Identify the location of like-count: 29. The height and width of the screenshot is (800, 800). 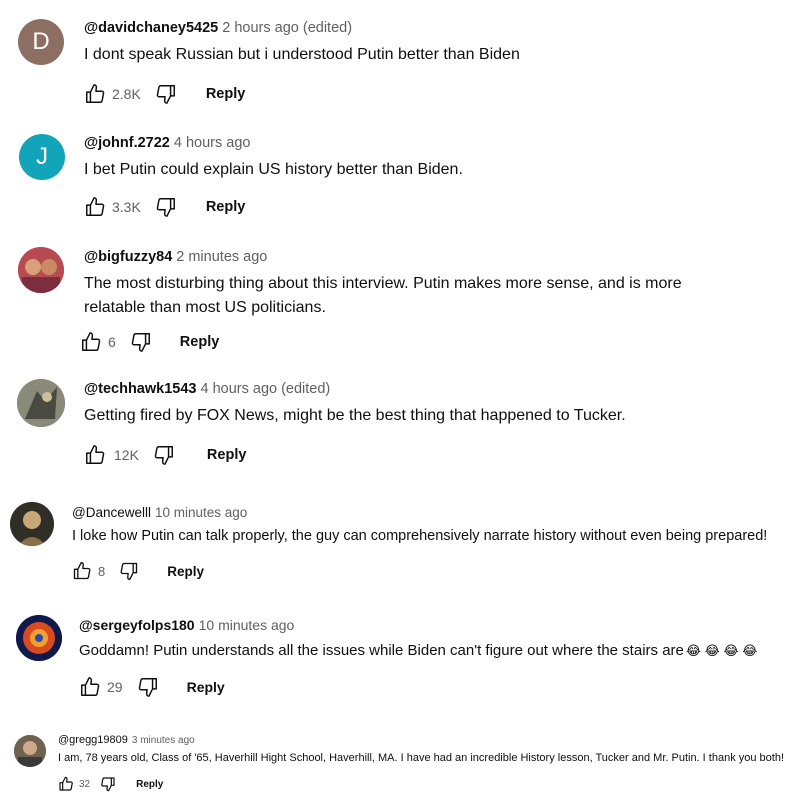
(115, 686).